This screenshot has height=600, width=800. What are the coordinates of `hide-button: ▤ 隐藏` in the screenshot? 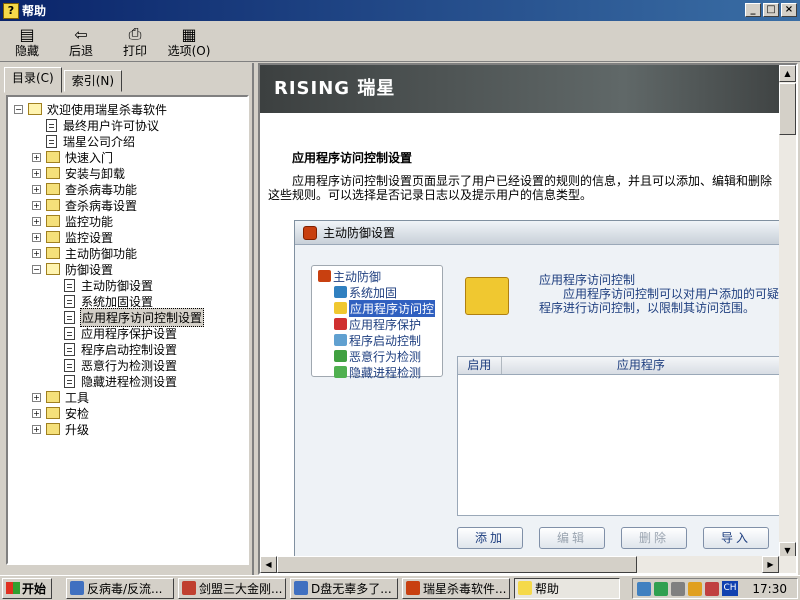 It's located at (27, 42).